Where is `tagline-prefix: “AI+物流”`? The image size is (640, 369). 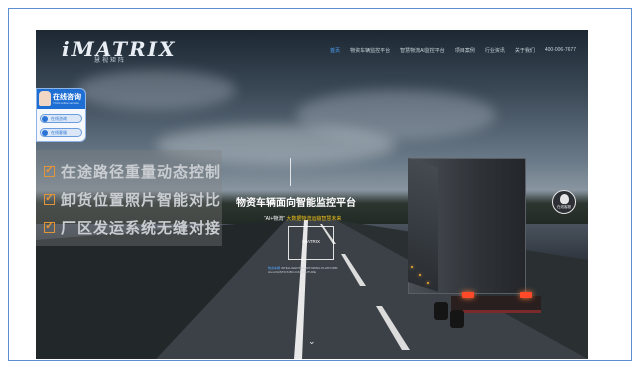 tagline-prefix: “AI+物流” is located at coordinates (274, 219).